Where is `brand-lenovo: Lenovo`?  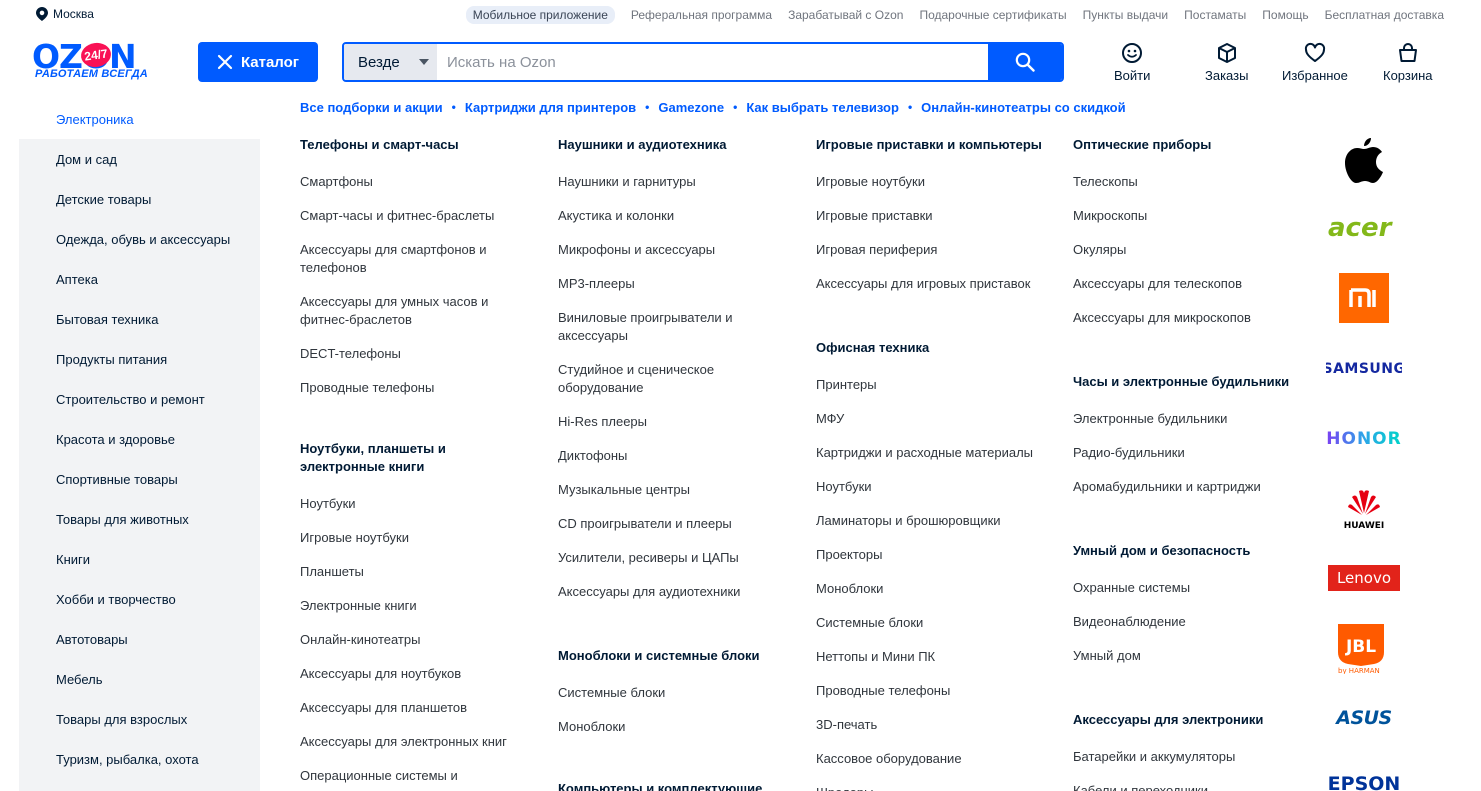
brand-lenovo: Lenovo is located at coordinates (1364, 578).